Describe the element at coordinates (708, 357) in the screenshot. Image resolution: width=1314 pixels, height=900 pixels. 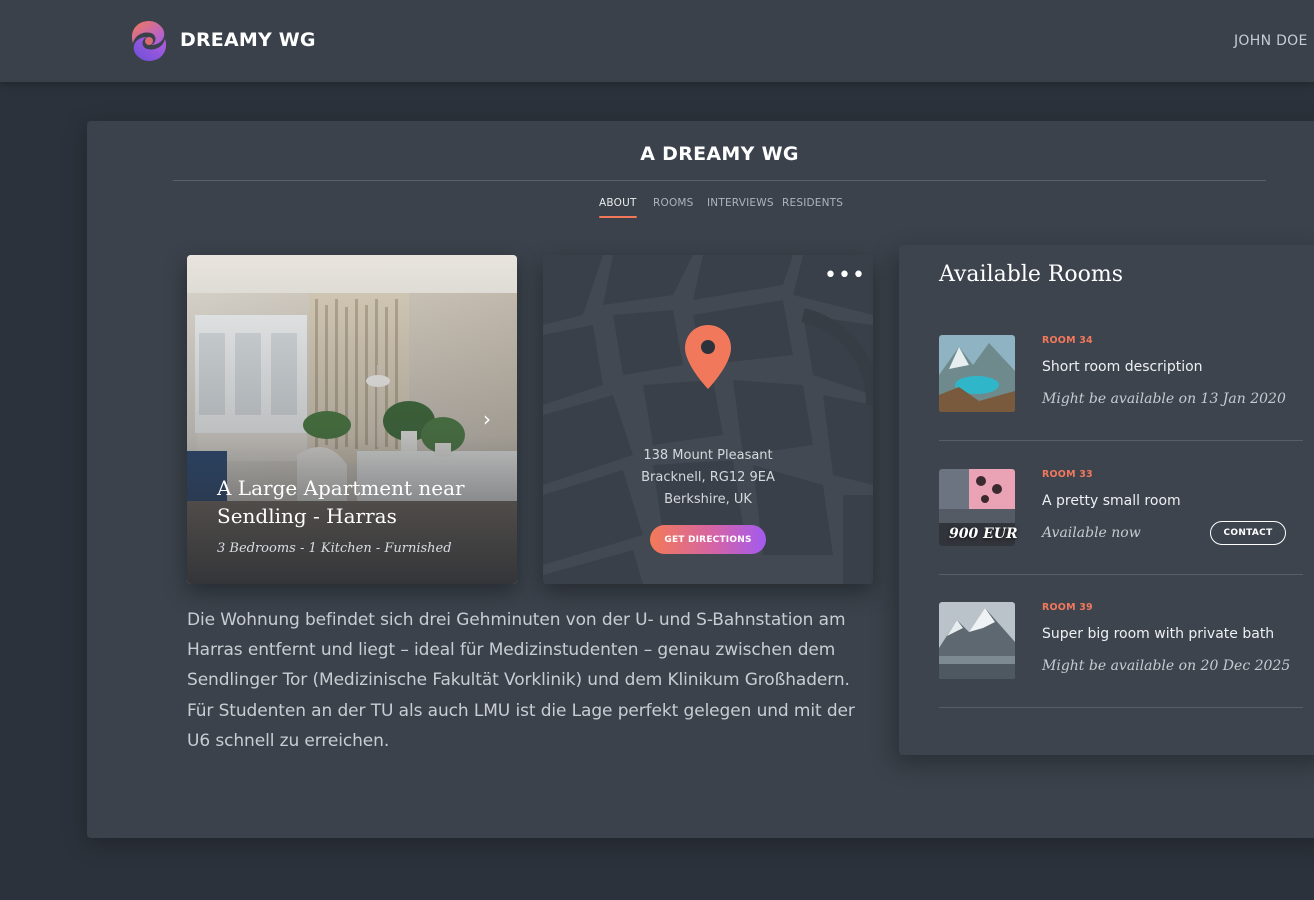
I see `map-pin-icon` at that location.